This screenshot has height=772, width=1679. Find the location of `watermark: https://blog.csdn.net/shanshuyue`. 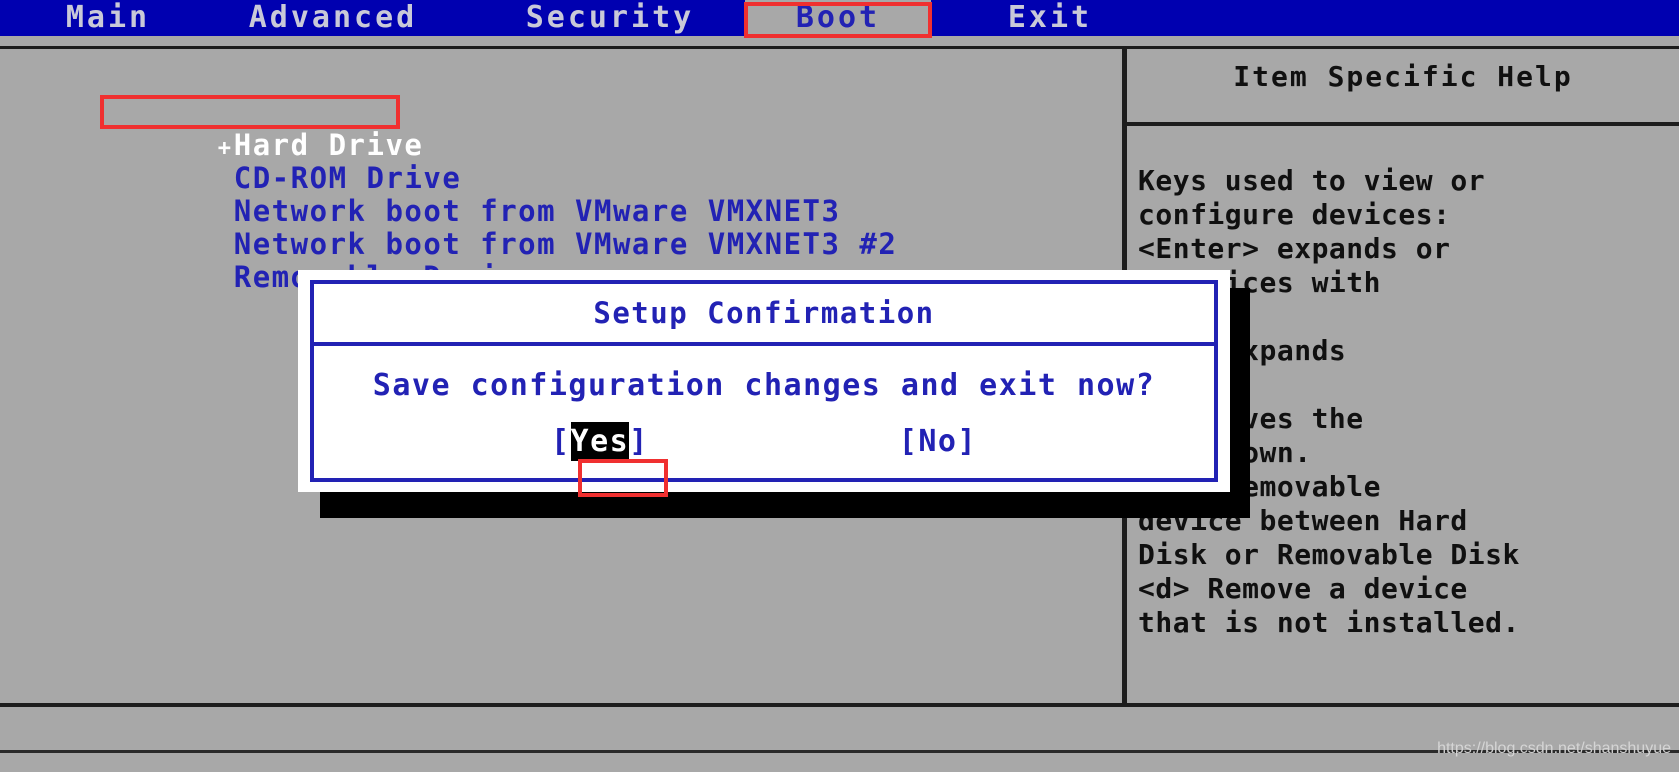

watermark: https://blog.csdn.net/shanshuyue is located at coordinates (1554, 748).